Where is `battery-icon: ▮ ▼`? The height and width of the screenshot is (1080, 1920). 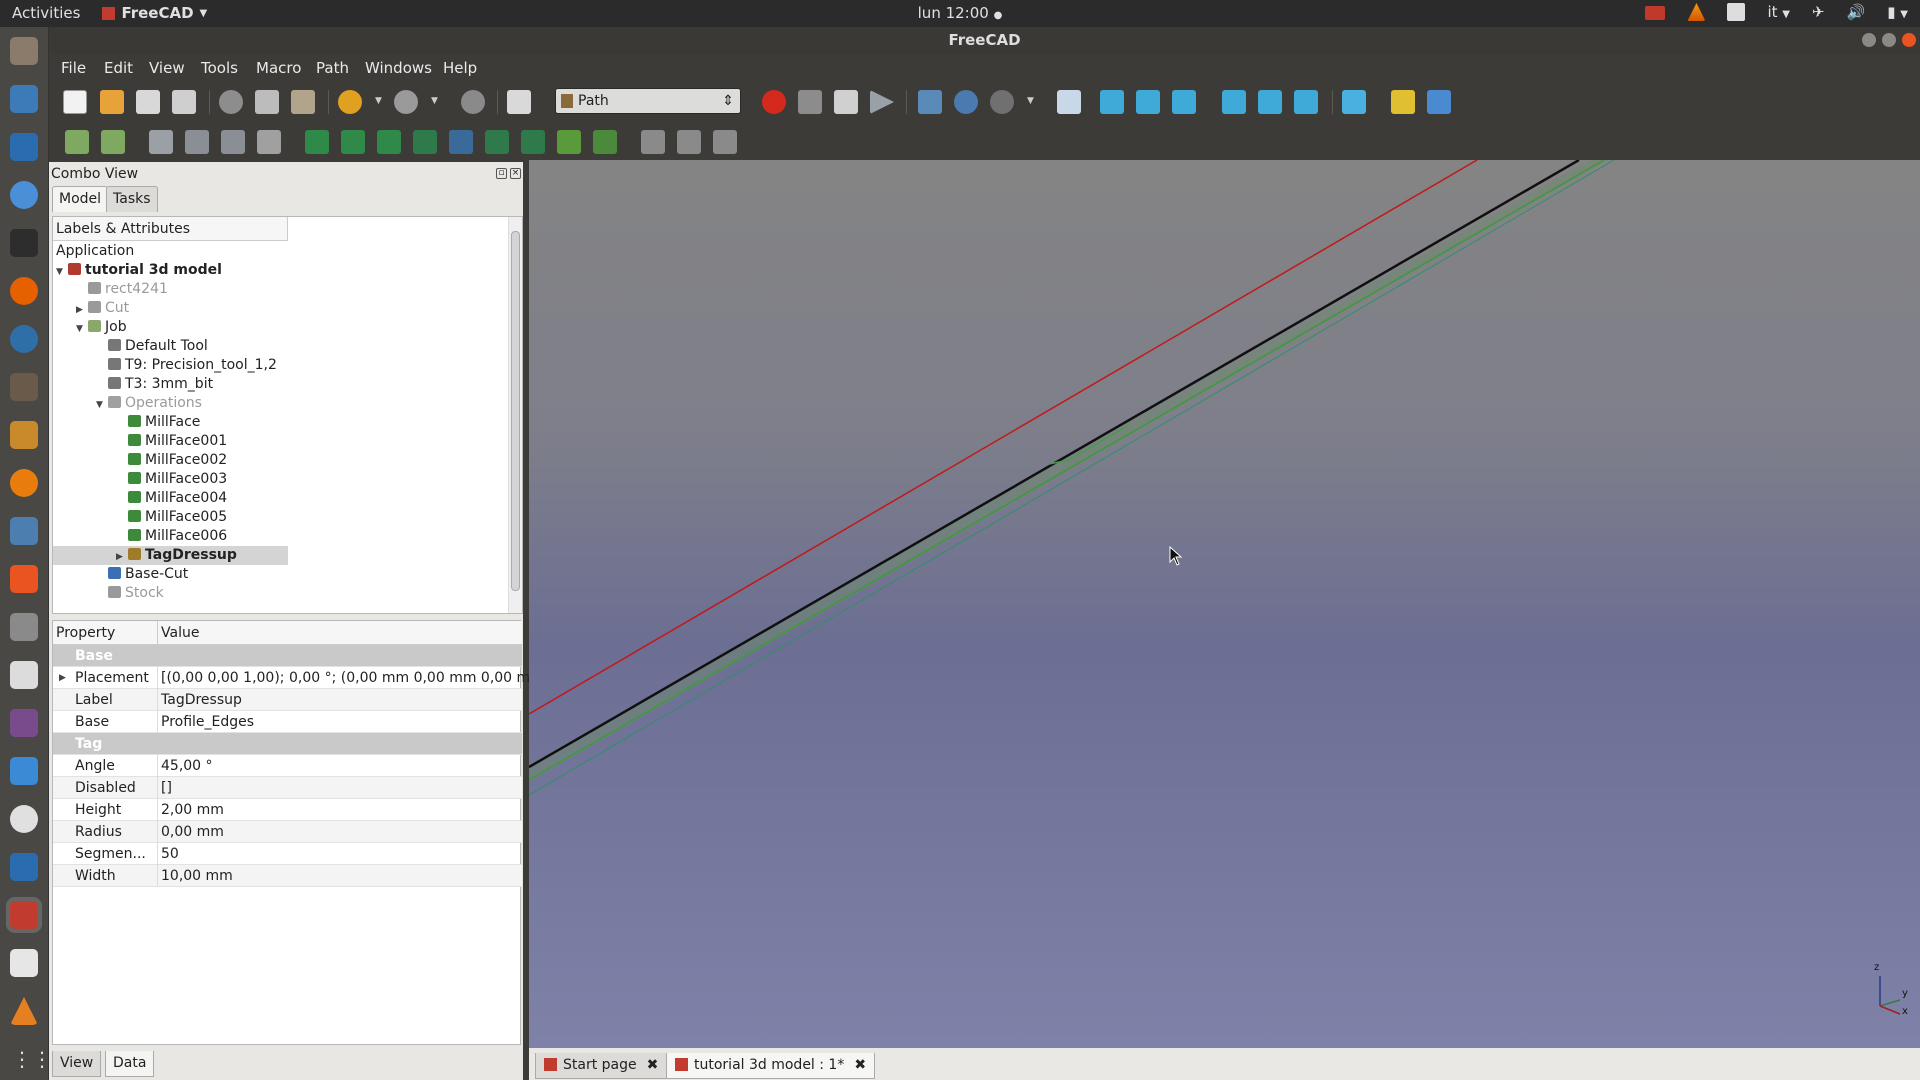 battery-icon: ▮ ▼ is located at coordinates (1897, 12).